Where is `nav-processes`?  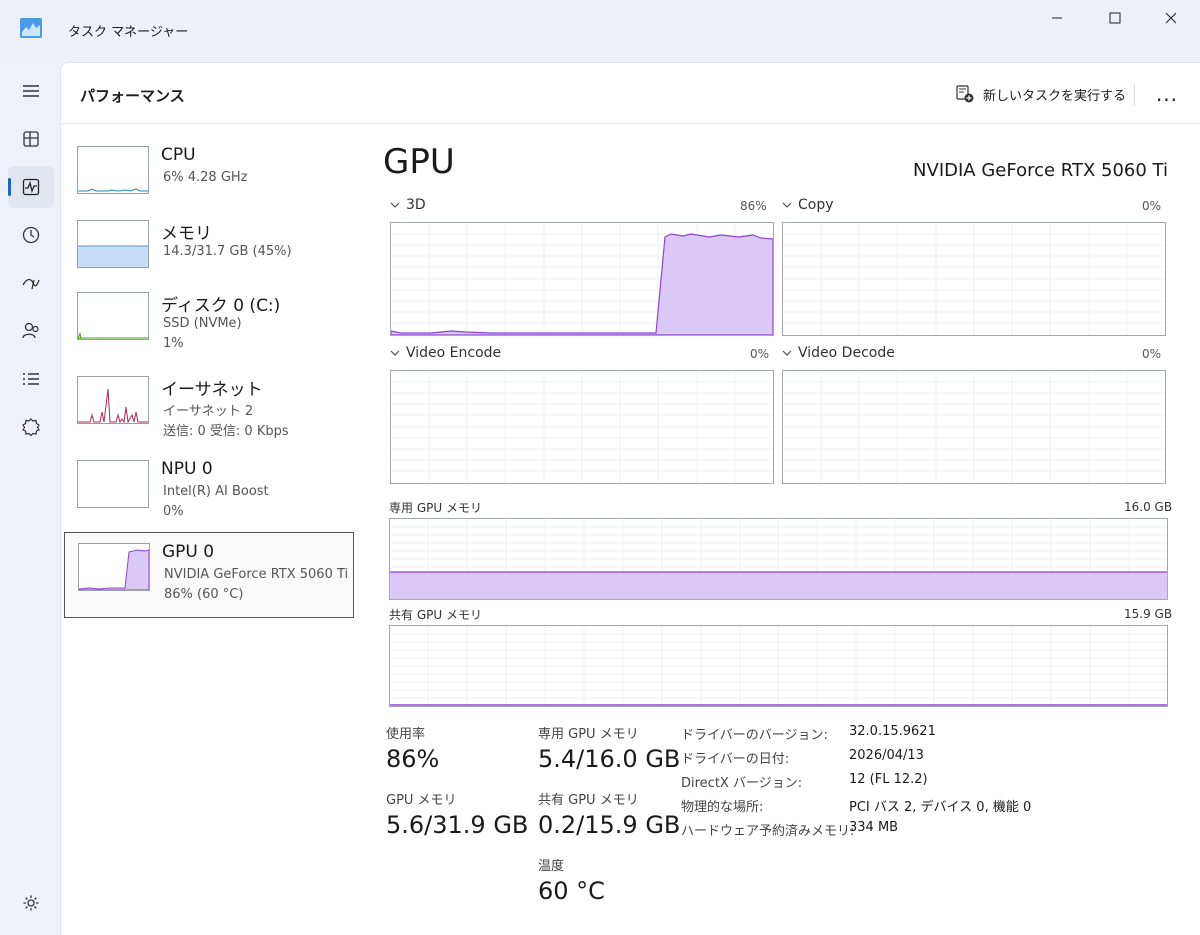
nav-processes is located at coordinates (31, 139).